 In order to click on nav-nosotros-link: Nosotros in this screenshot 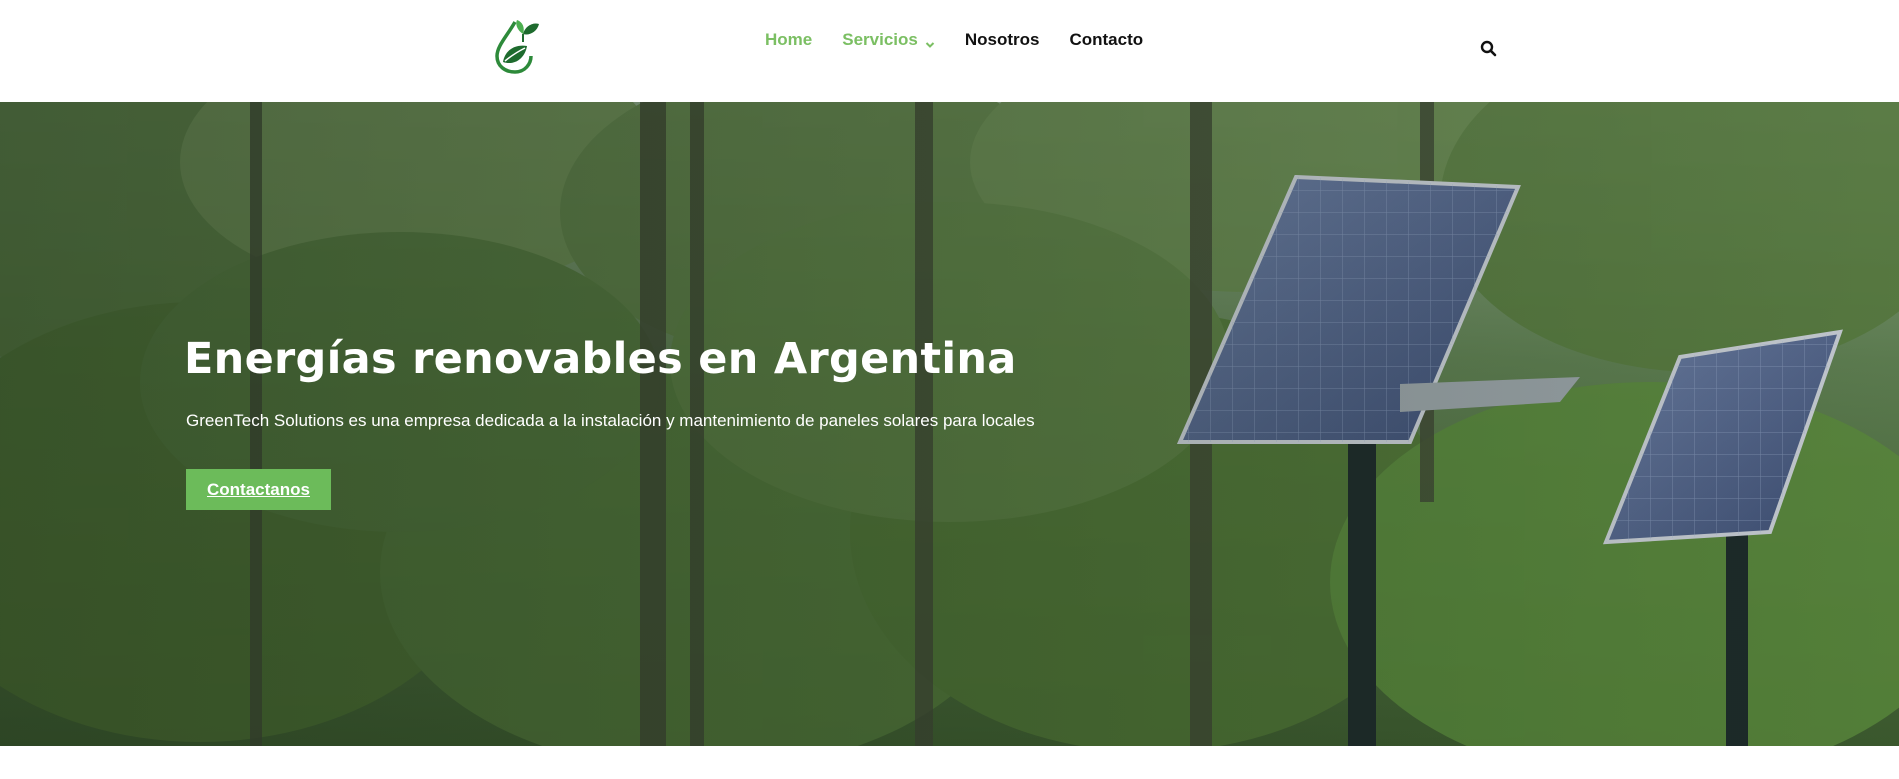, I will do `click(1002, 40)`.